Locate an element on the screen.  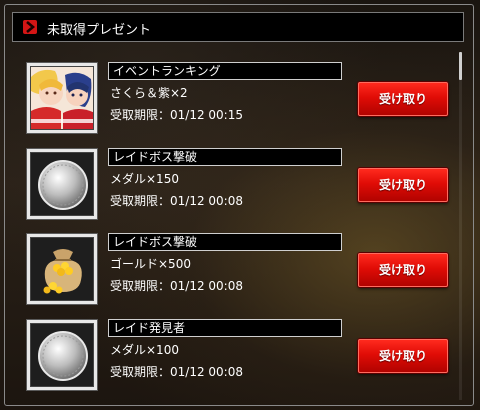
scrollbar-thumb is located at coordinates (460, 66).